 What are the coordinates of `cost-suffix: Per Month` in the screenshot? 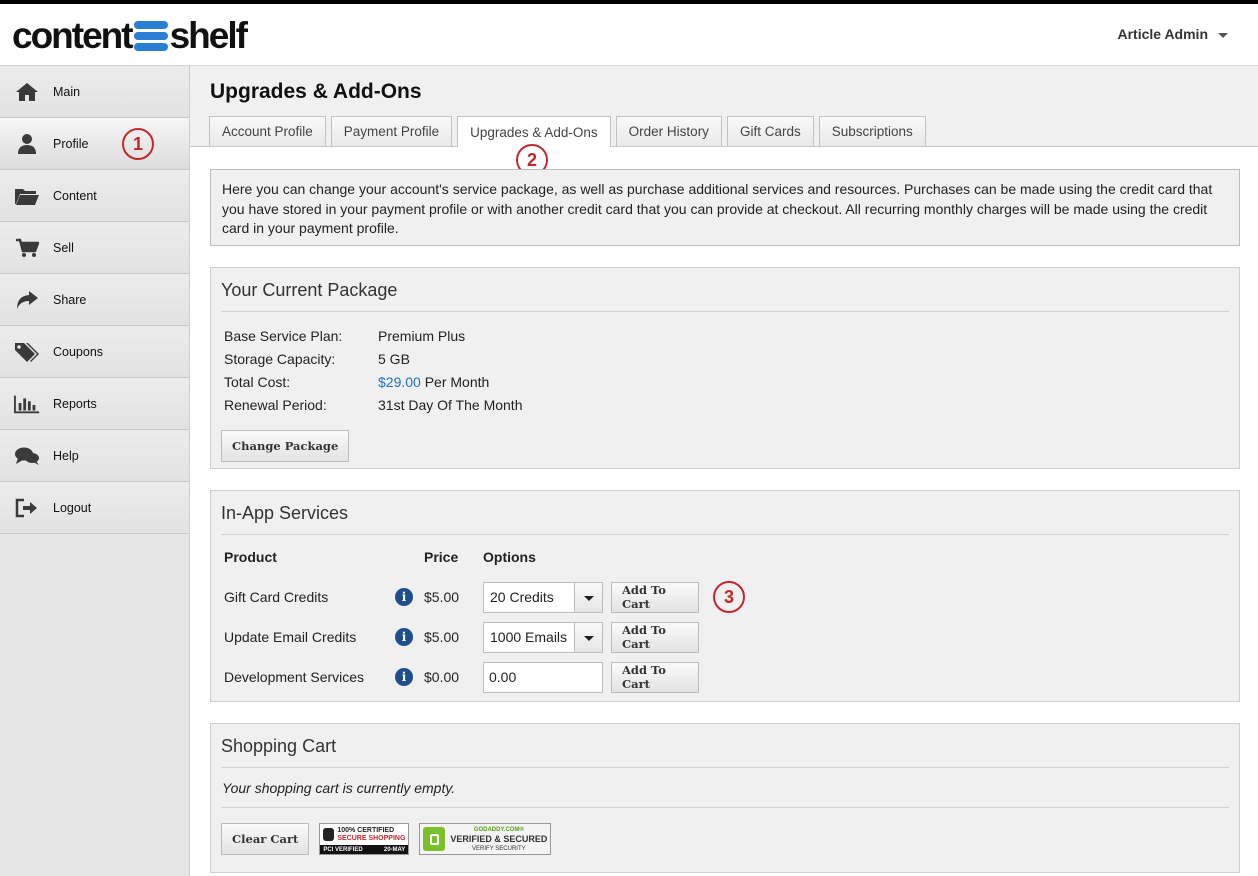 It's located at (457, 381).